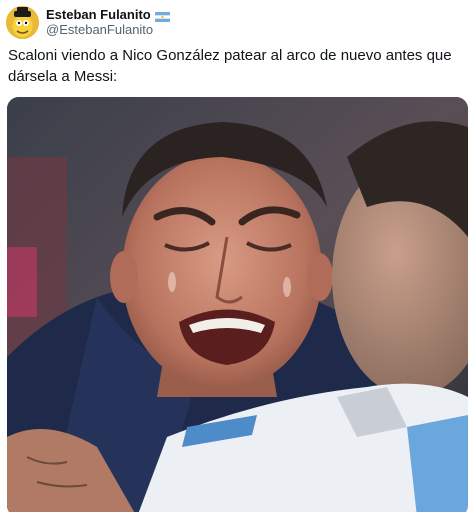  I want to click on author-display-name: Esteban Fulanito, so click(98, 14).